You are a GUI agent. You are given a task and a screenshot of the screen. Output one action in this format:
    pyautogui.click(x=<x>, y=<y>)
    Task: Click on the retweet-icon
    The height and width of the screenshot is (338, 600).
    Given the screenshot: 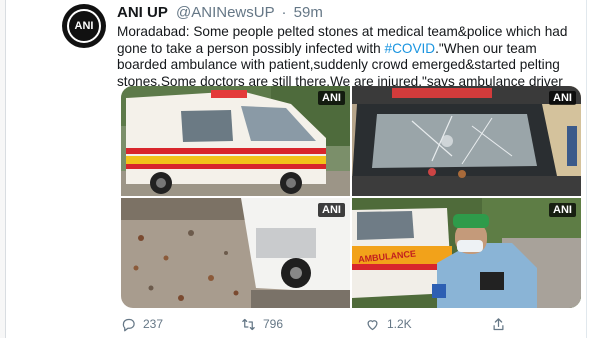 What is the action you would take?
    pyautogui.click(x=248, y=324)
    